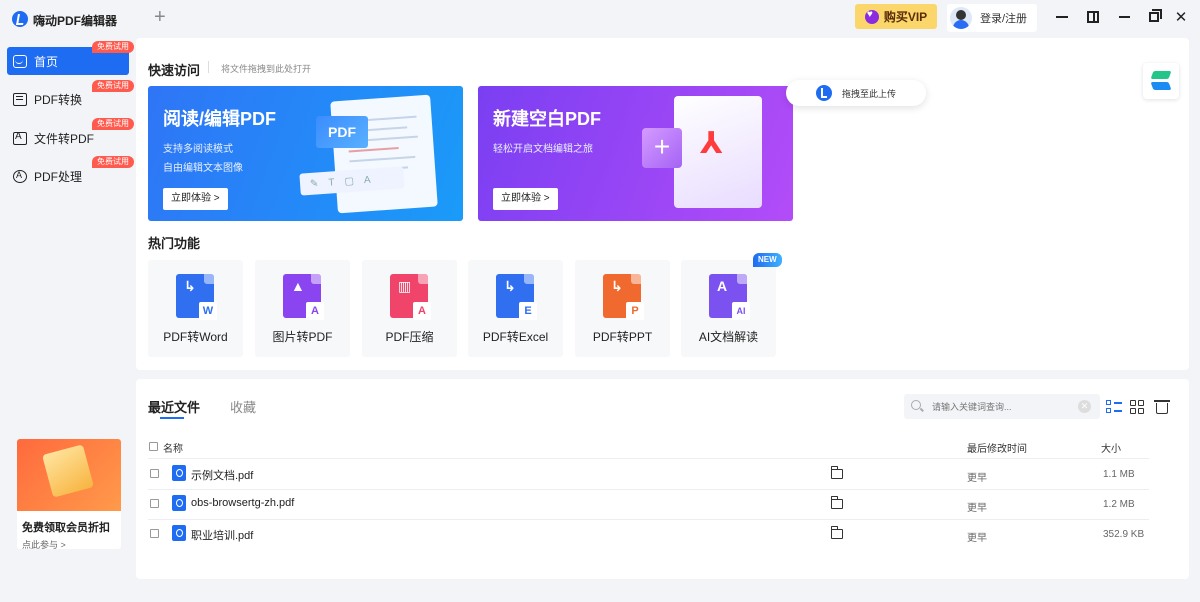 The width and height of the screenshot is (1200, 602). Describe the element at coordinates (635, 153) in the screenshot. I see `new-blank-pdf-card: 新建空白PDF 轻松开启文档编辑之旅 ⅄ + 立即体验 >` at that location.